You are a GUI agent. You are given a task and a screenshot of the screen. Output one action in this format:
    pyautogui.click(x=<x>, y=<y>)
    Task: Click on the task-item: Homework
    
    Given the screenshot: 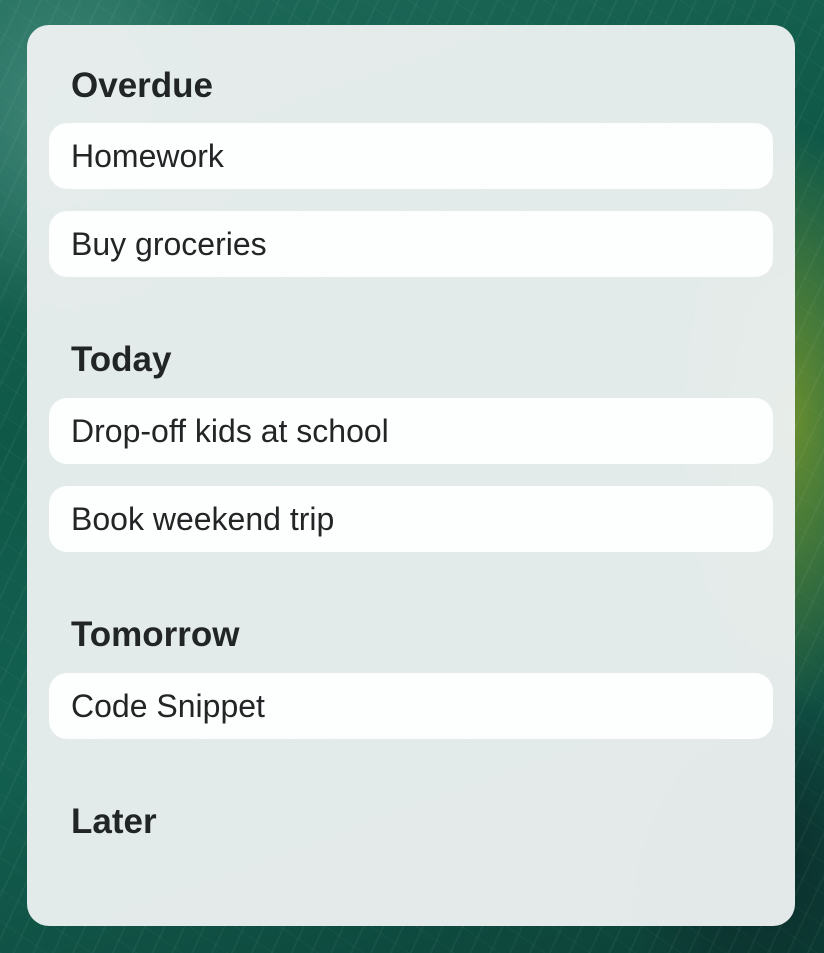 What is the action you would take?
    pyautogui.click(x=411, y=156)
    